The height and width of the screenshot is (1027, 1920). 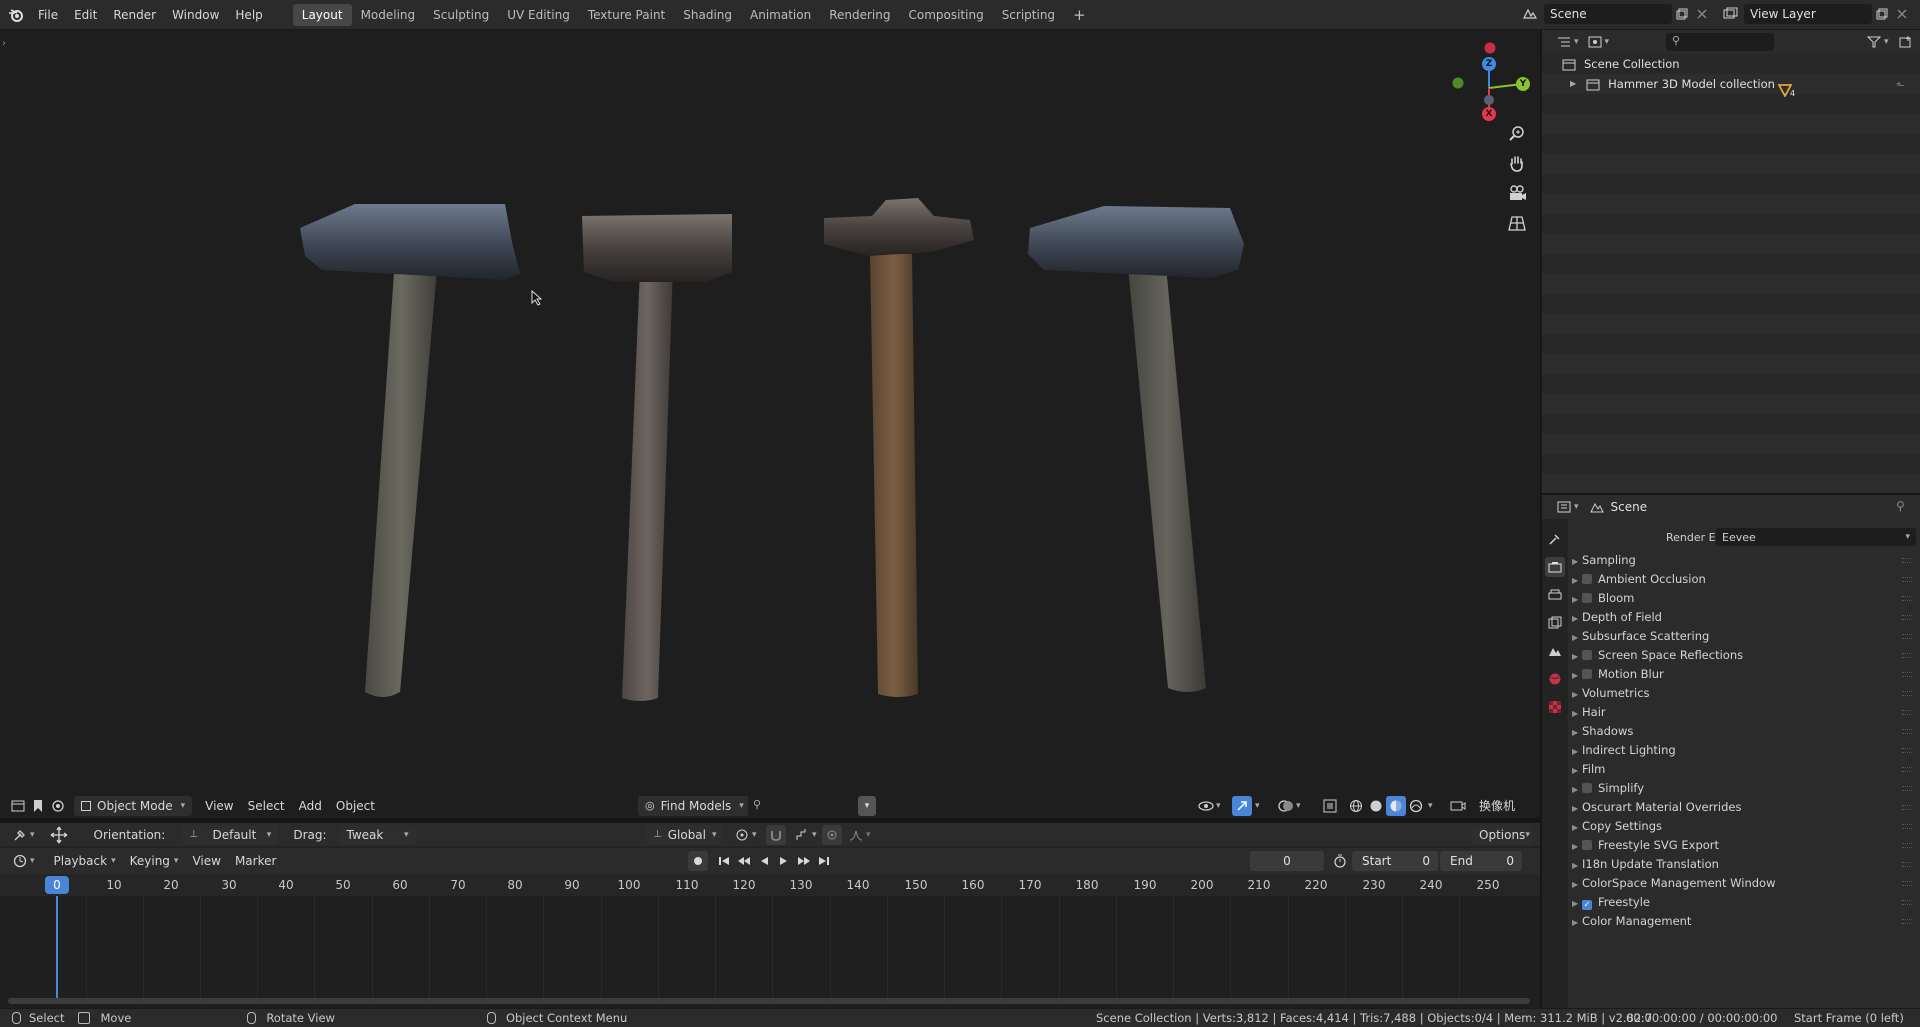 What do you see at coordinates (724, 861) in the screenshot?
I see `jump-start-icon` at bounding box center [724, 861].